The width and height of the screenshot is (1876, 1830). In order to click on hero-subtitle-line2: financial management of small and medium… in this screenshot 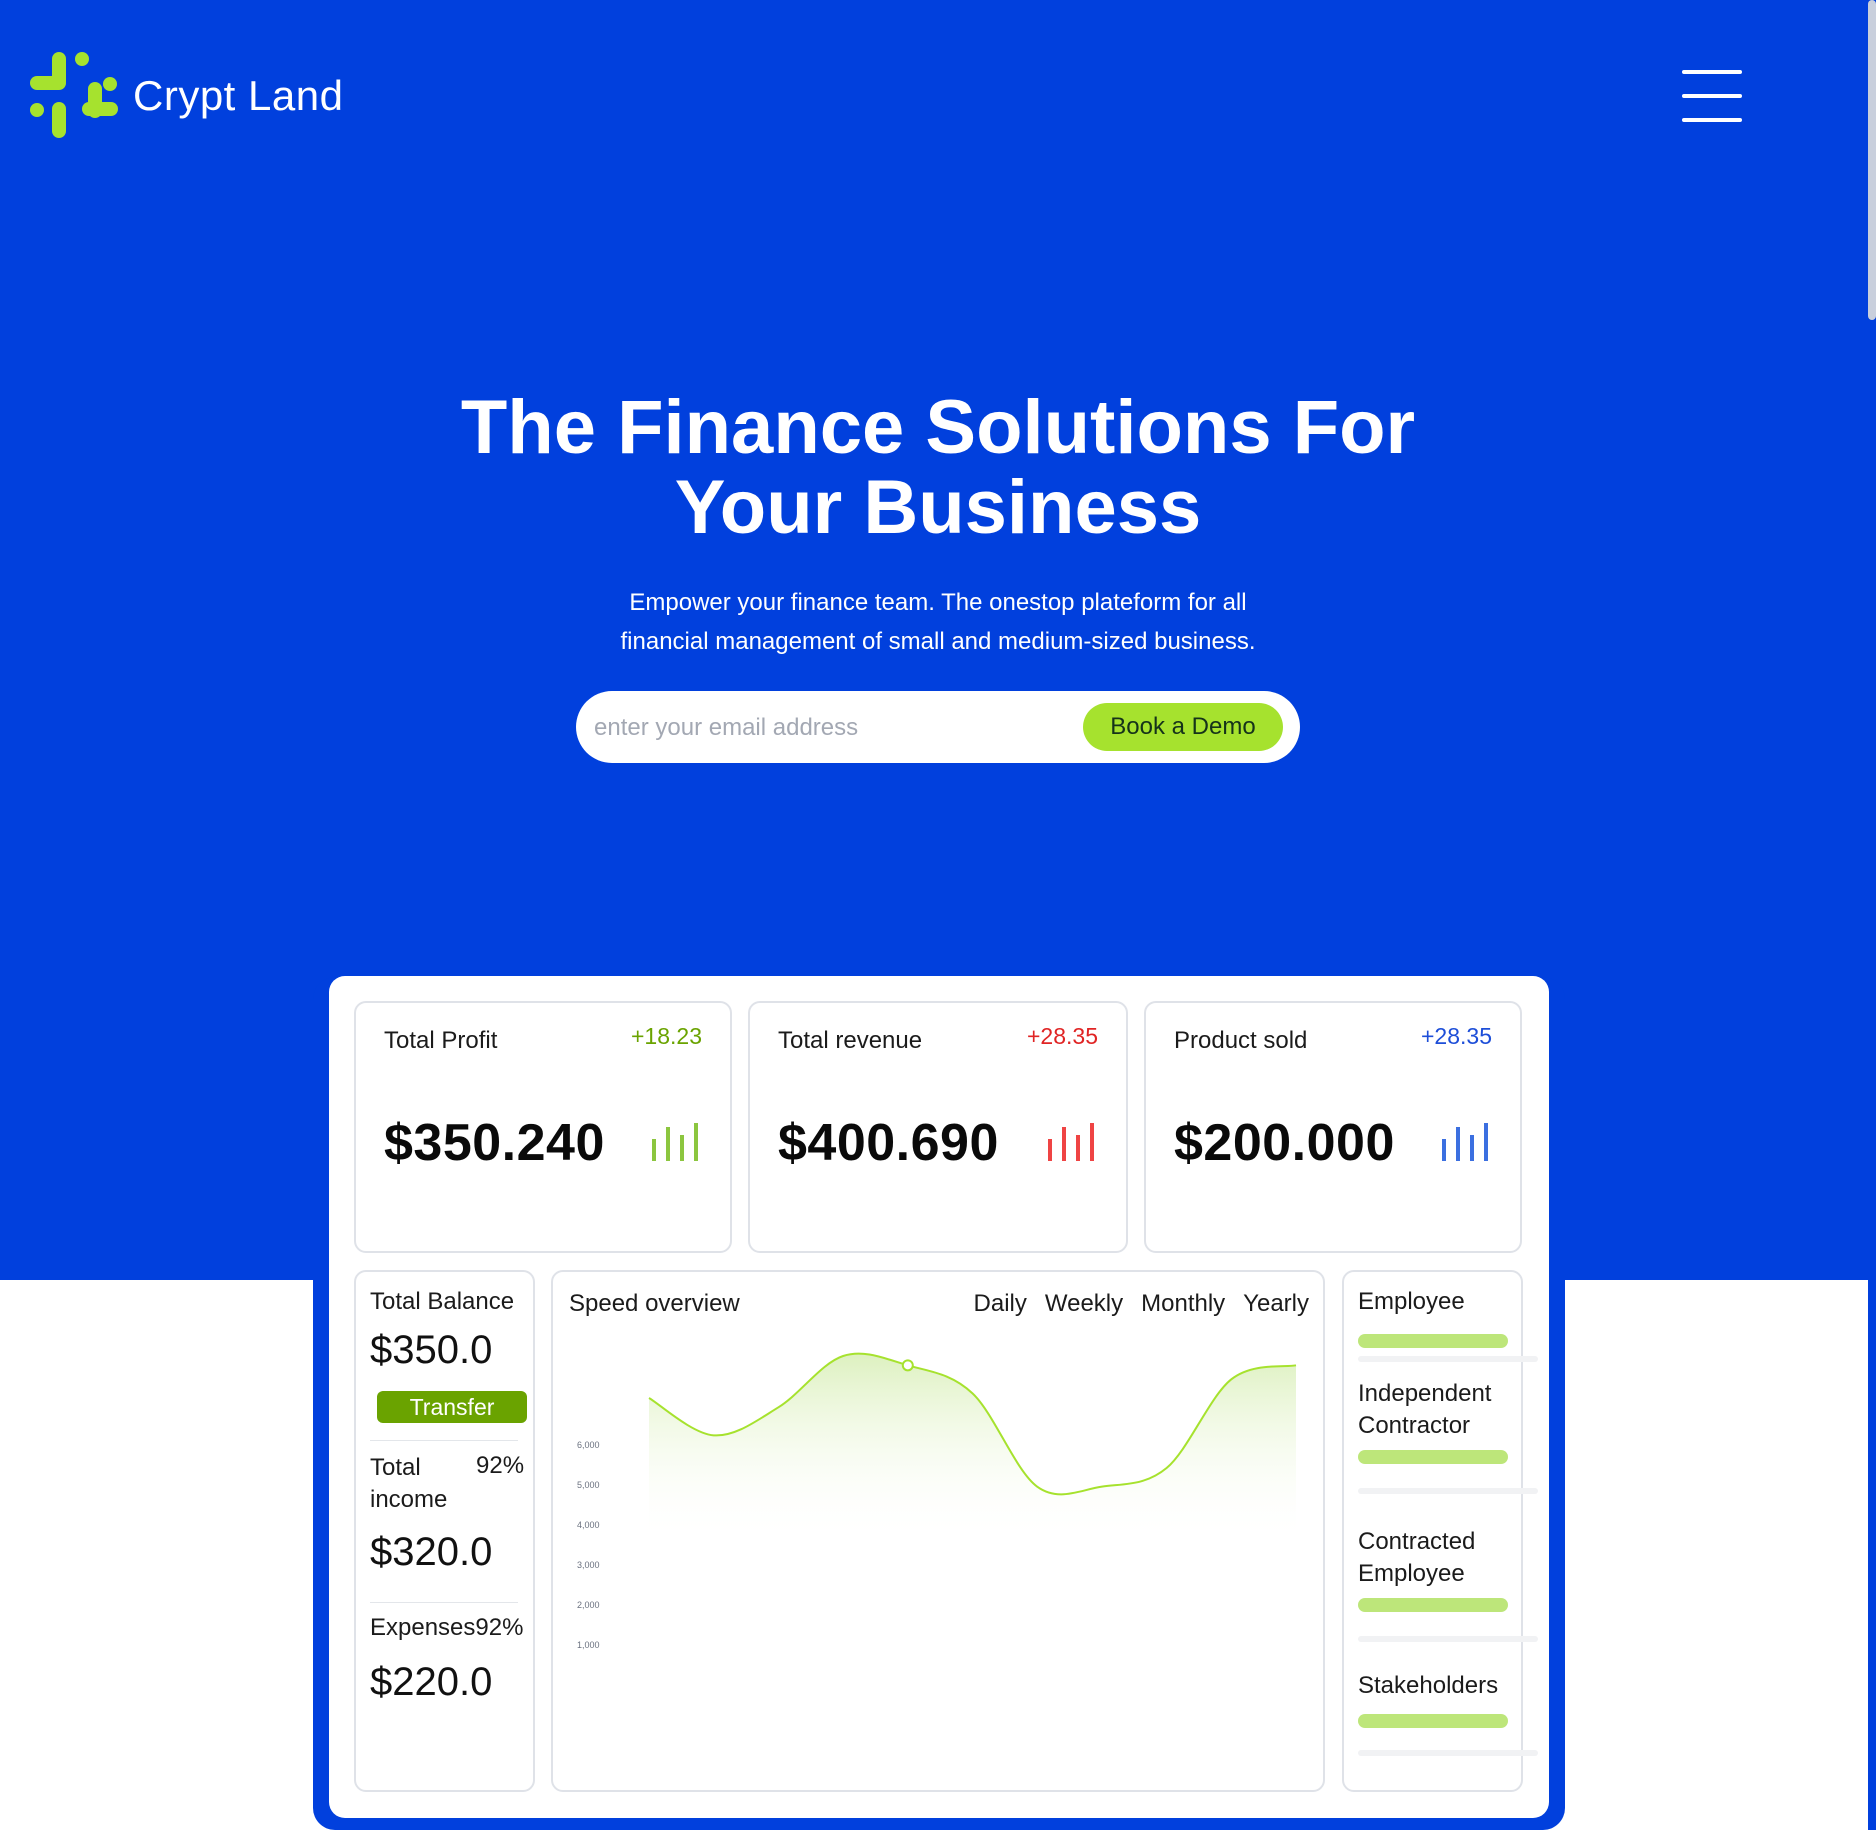, I will do `click(938, 641)`.